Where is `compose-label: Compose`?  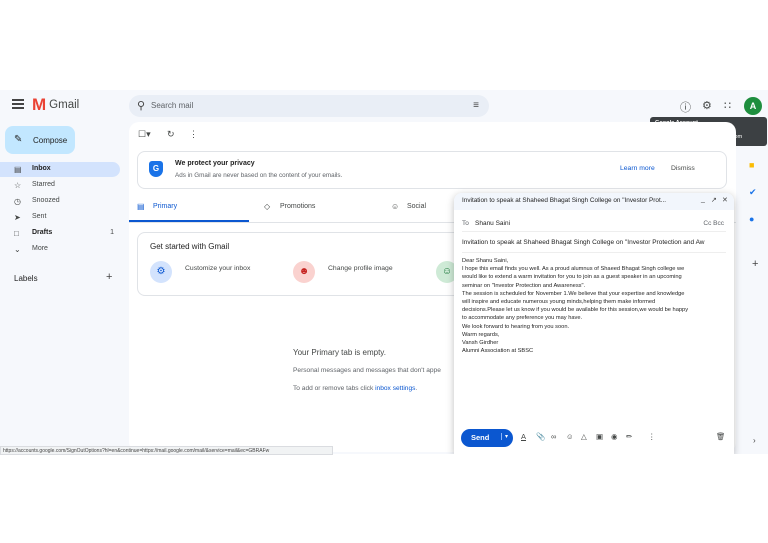 compose-label: Compose is located at coordinates (50, 140).